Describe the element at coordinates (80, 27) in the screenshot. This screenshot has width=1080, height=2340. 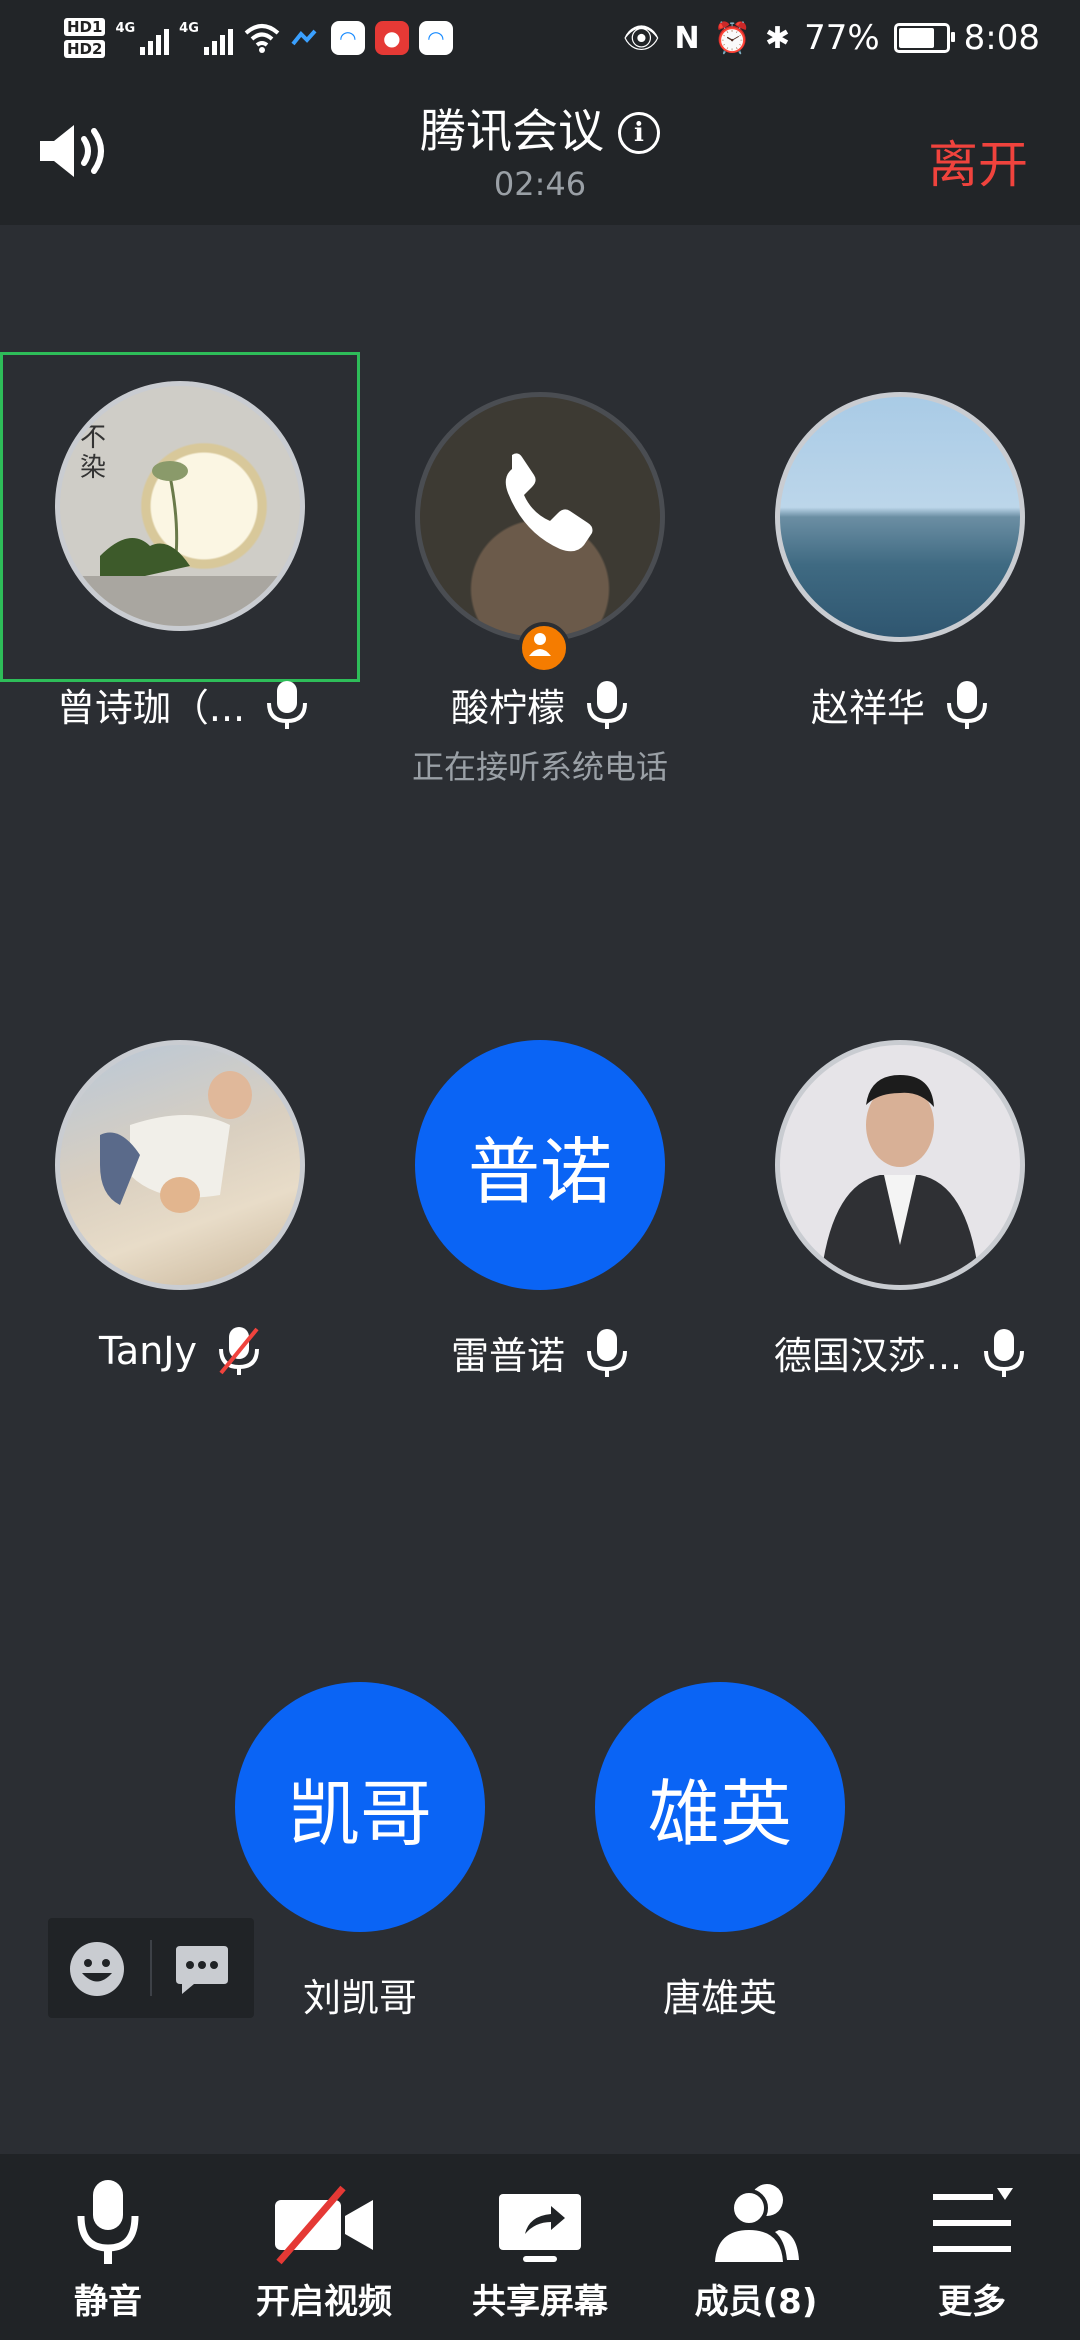
I see `hd1-text: HD` at that location.